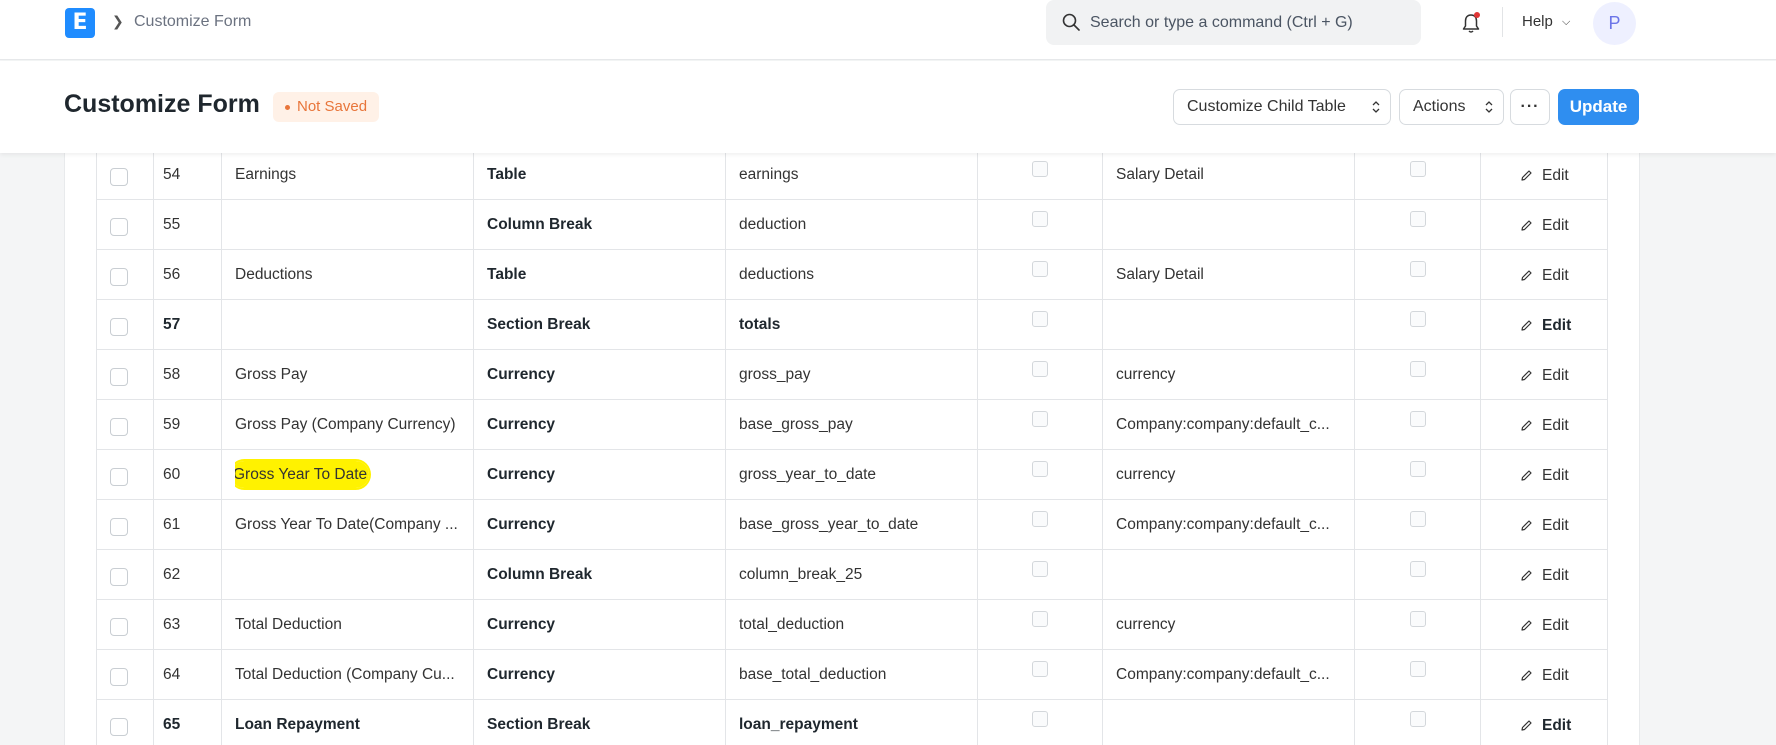  Describe the element at coordinates (172, 524) in the screenshot. I see `row-index: 61` at that location.